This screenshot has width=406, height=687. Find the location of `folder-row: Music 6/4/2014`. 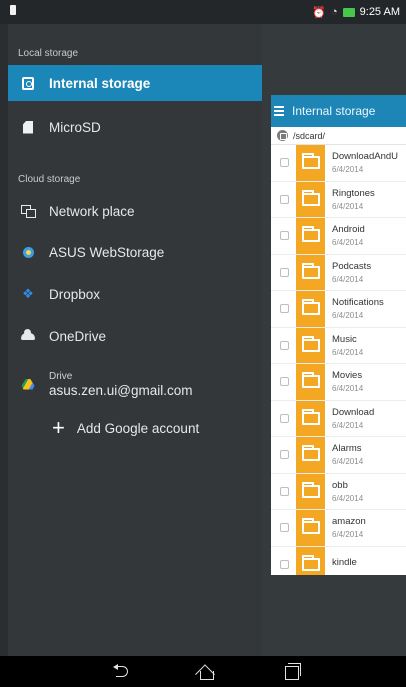

folder-row: Music 6/4/2014 is located at coordinates (338, 345).